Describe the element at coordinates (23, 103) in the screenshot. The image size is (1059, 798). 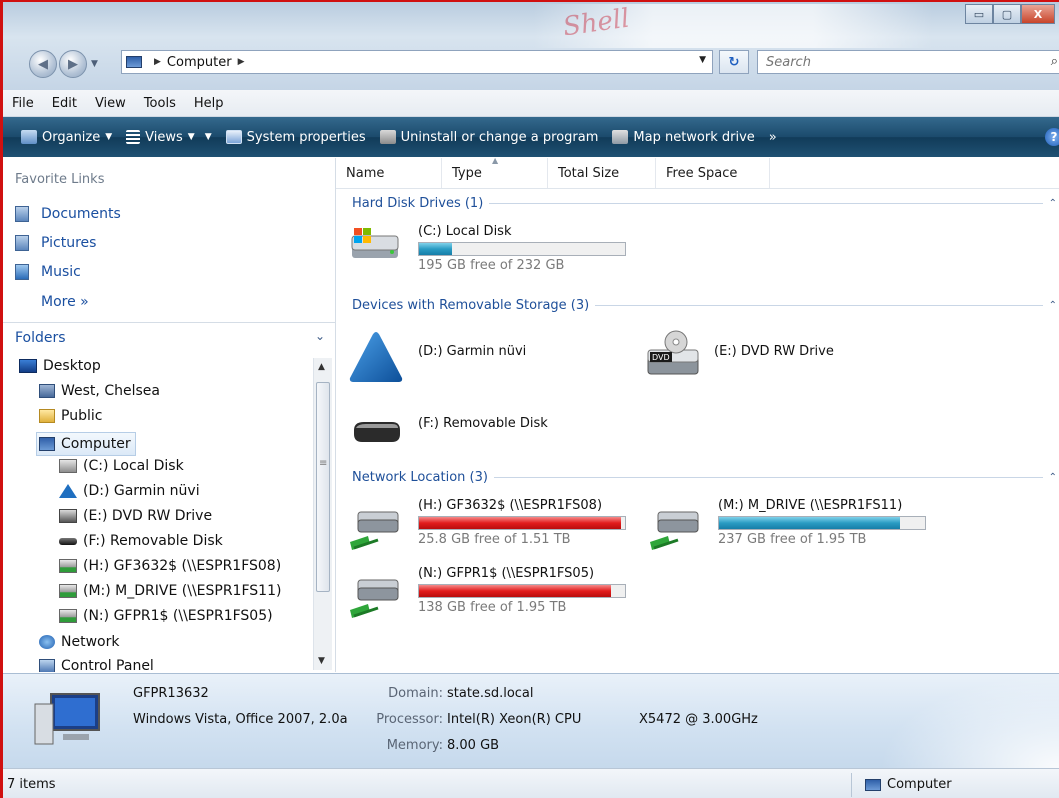
I see `menu-file: File` at that location.